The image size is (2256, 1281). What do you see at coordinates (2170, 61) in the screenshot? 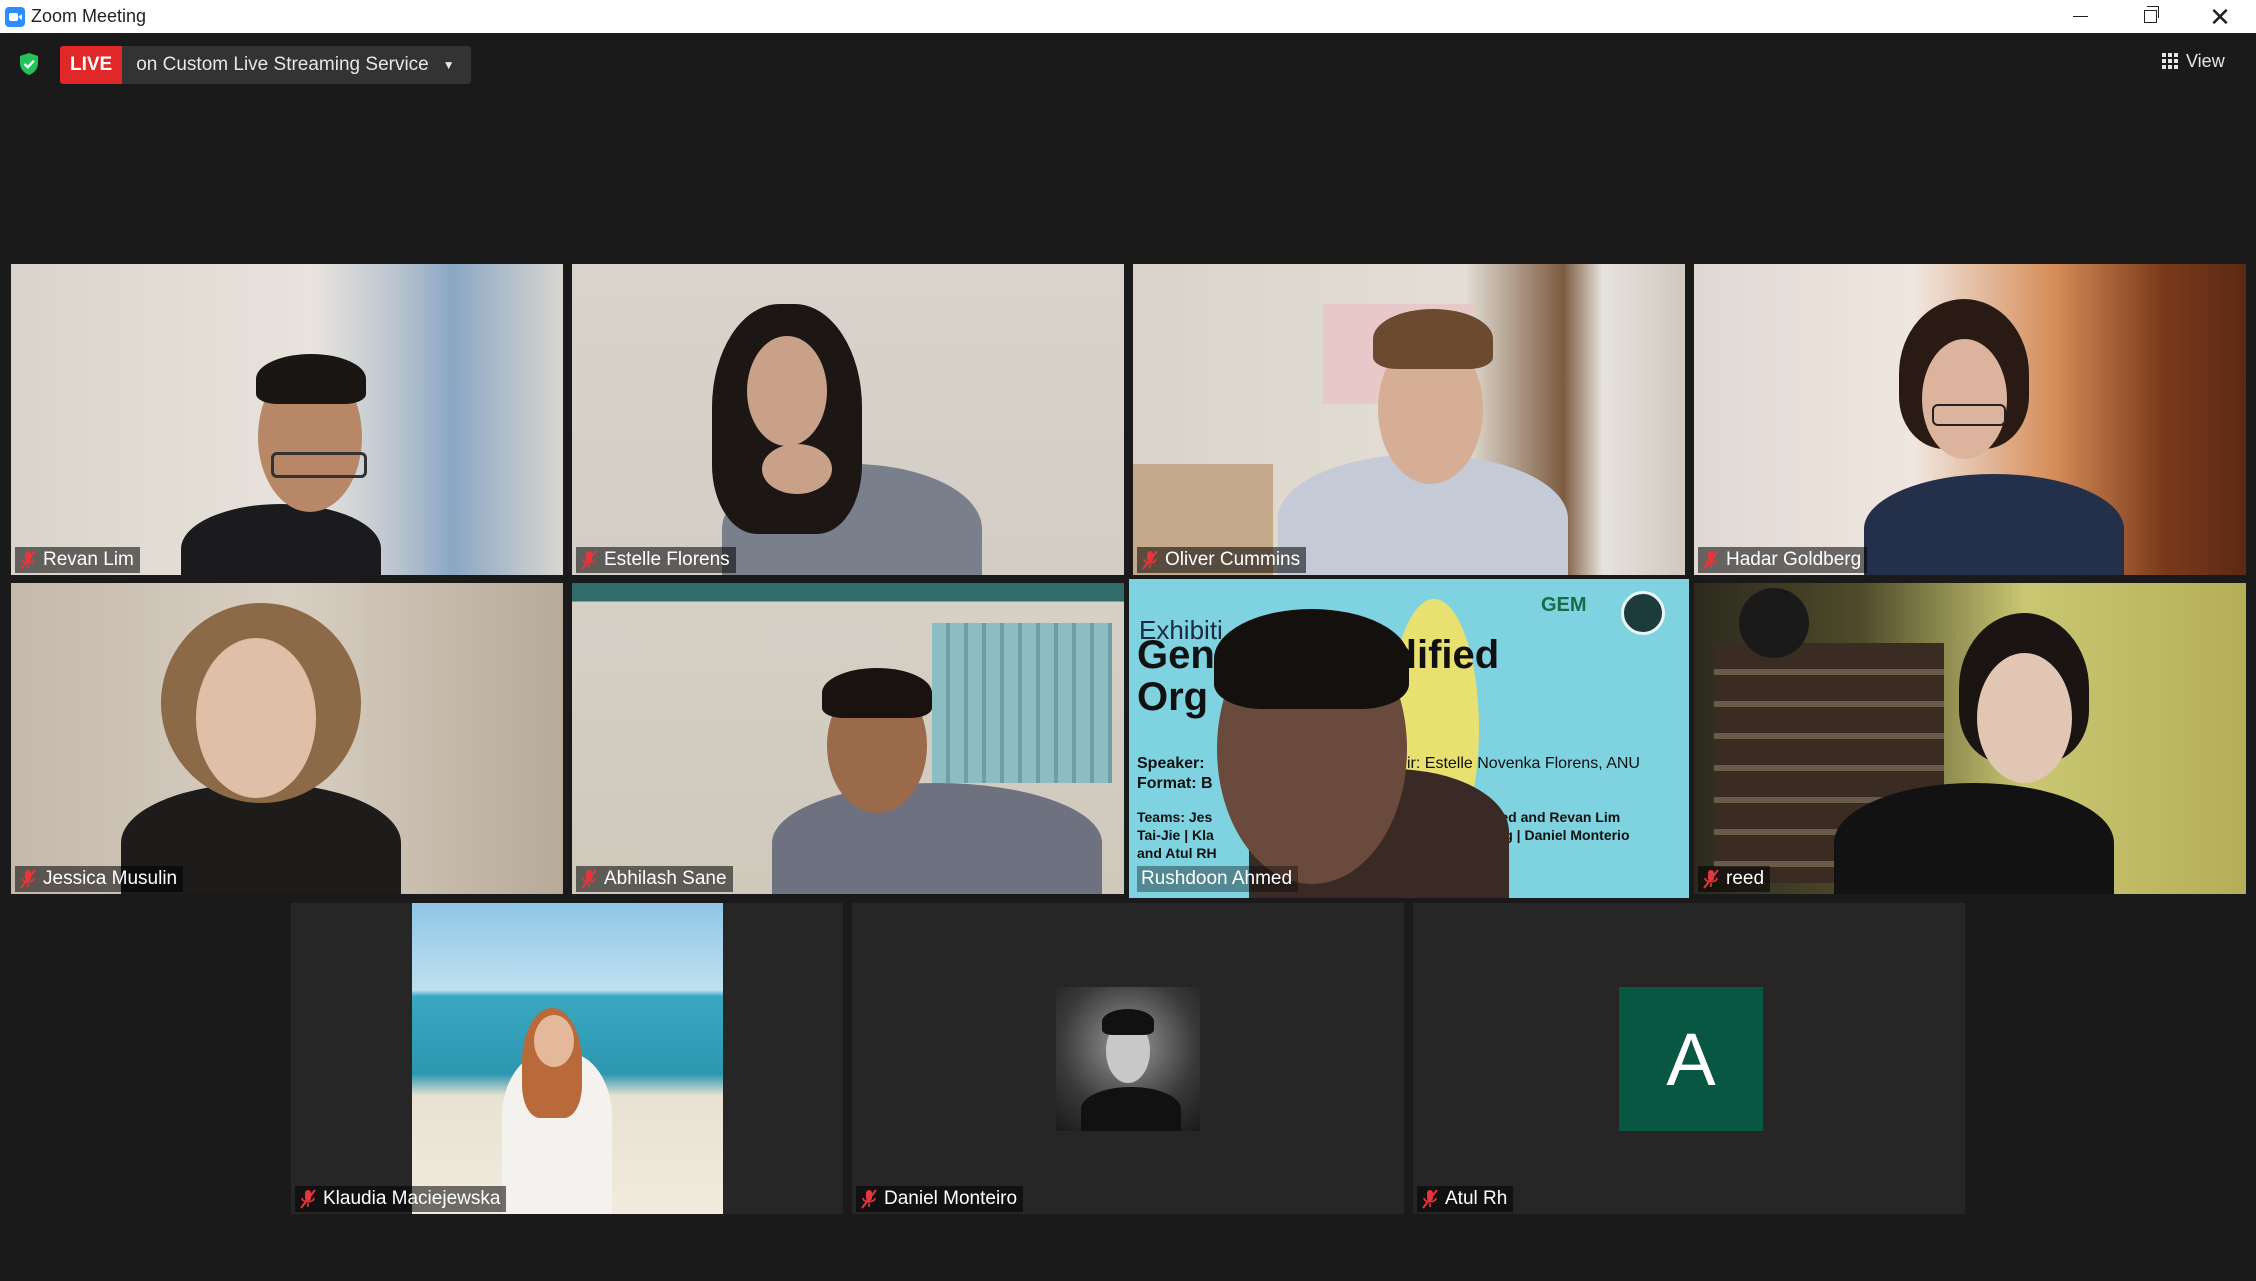
I see `grid-view-icon` at bounding box center [2170, 61].